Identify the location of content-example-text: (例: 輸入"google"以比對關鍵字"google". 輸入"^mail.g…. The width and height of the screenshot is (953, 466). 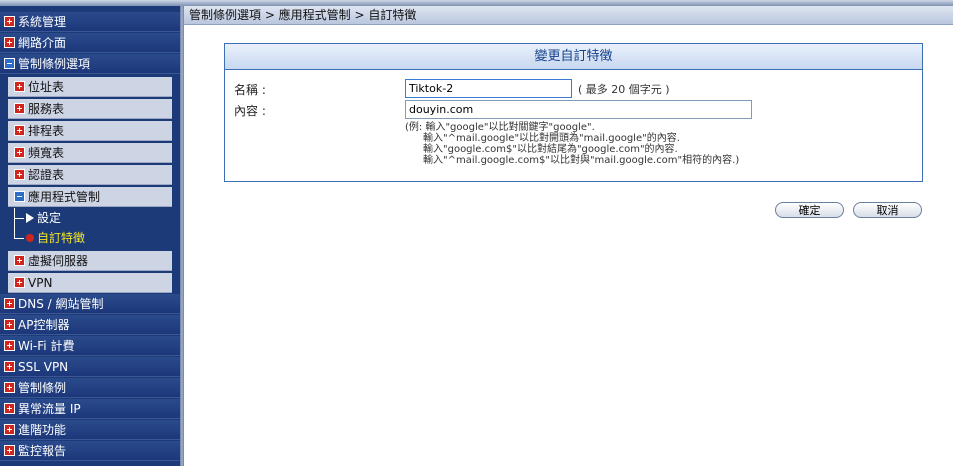
(572, 144).